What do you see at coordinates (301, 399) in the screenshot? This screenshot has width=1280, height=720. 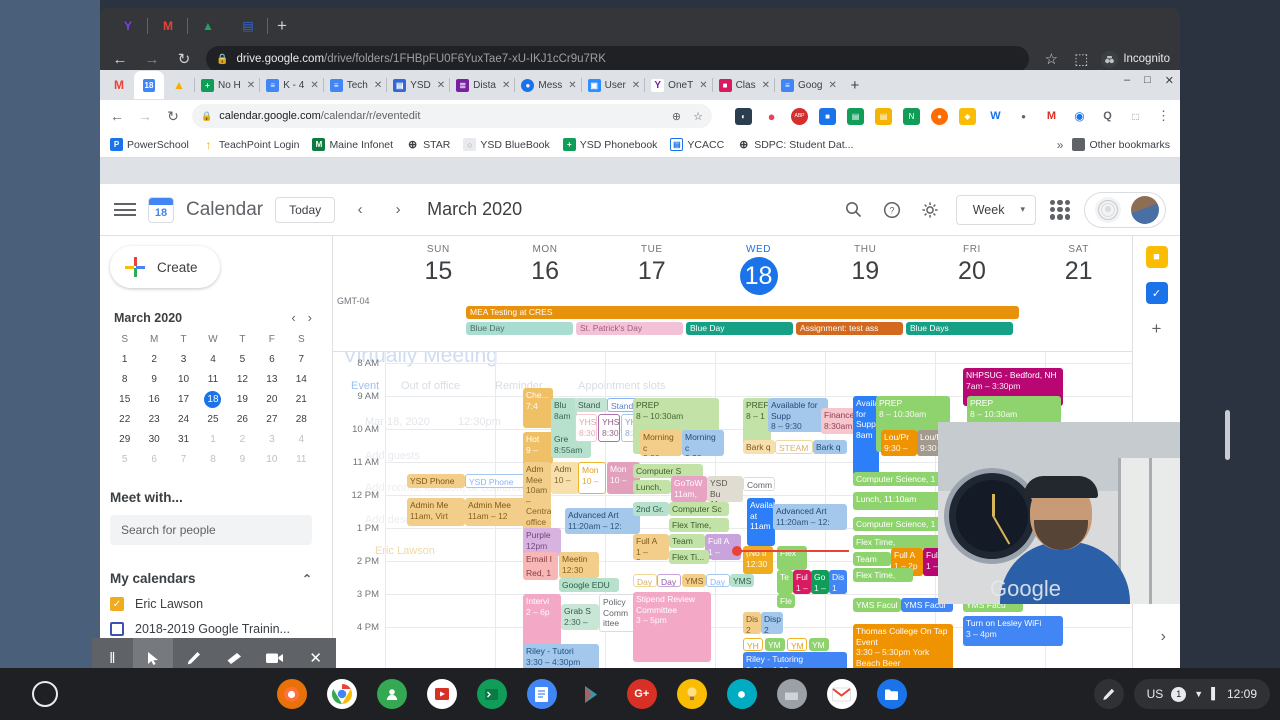 I see `mini-day: 21` at bounding box center [301, 399].